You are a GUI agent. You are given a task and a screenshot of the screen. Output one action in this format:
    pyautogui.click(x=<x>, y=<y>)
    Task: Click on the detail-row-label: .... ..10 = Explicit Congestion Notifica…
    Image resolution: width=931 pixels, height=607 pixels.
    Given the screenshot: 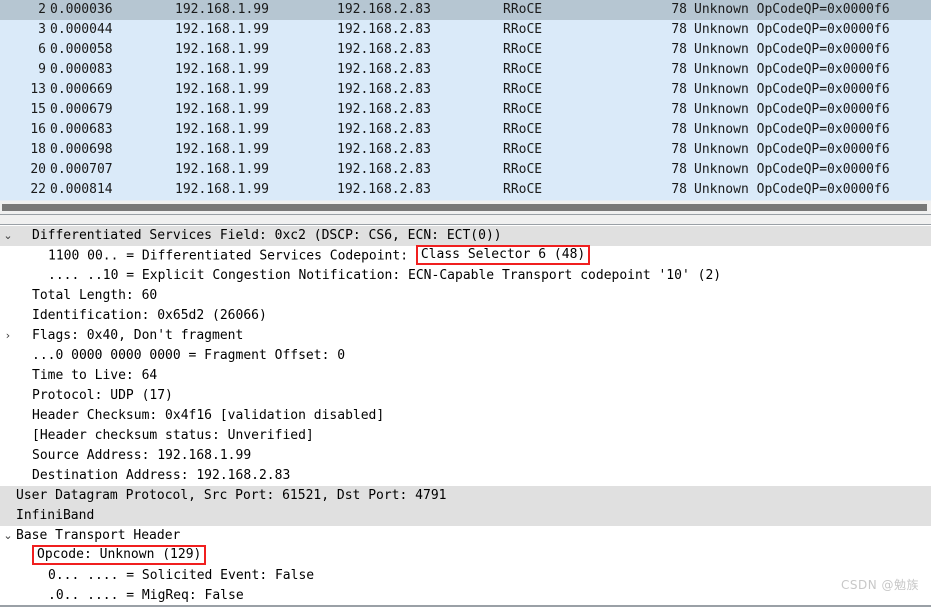 What is the action you would take?
    pyautogui.click(x=385, y=275)
    